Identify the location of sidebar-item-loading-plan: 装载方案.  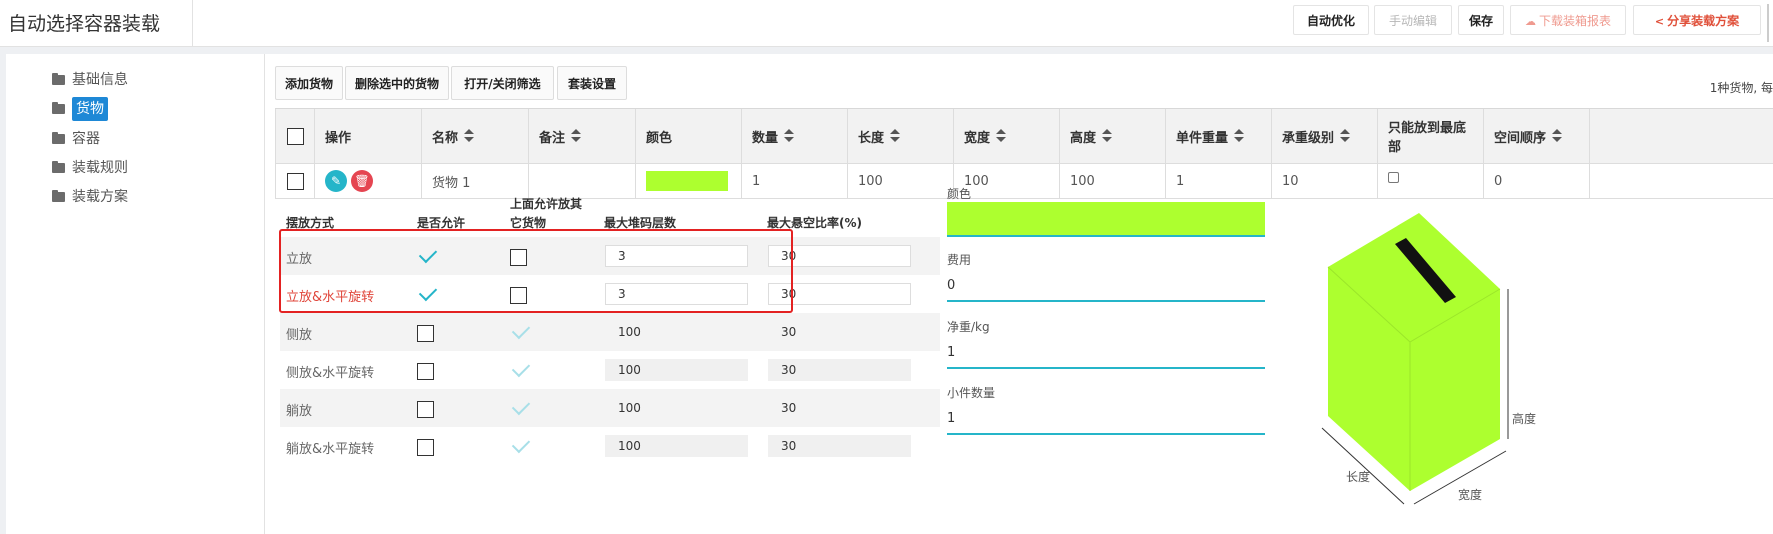
(90, 197).